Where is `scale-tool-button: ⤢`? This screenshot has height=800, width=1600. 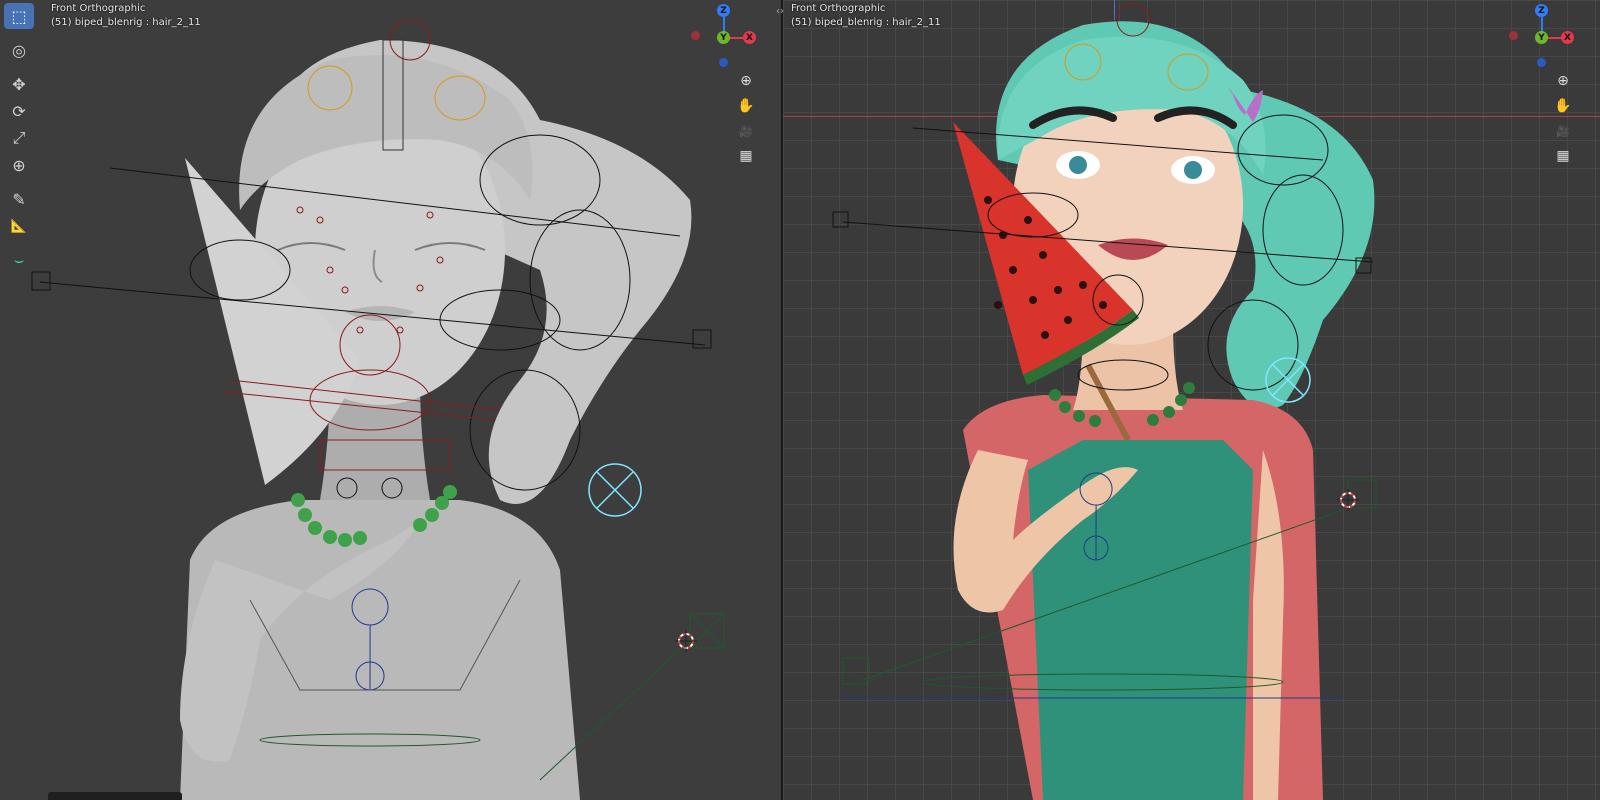 scale-tool-button: ⤢ is located at coordinates (19, 138).